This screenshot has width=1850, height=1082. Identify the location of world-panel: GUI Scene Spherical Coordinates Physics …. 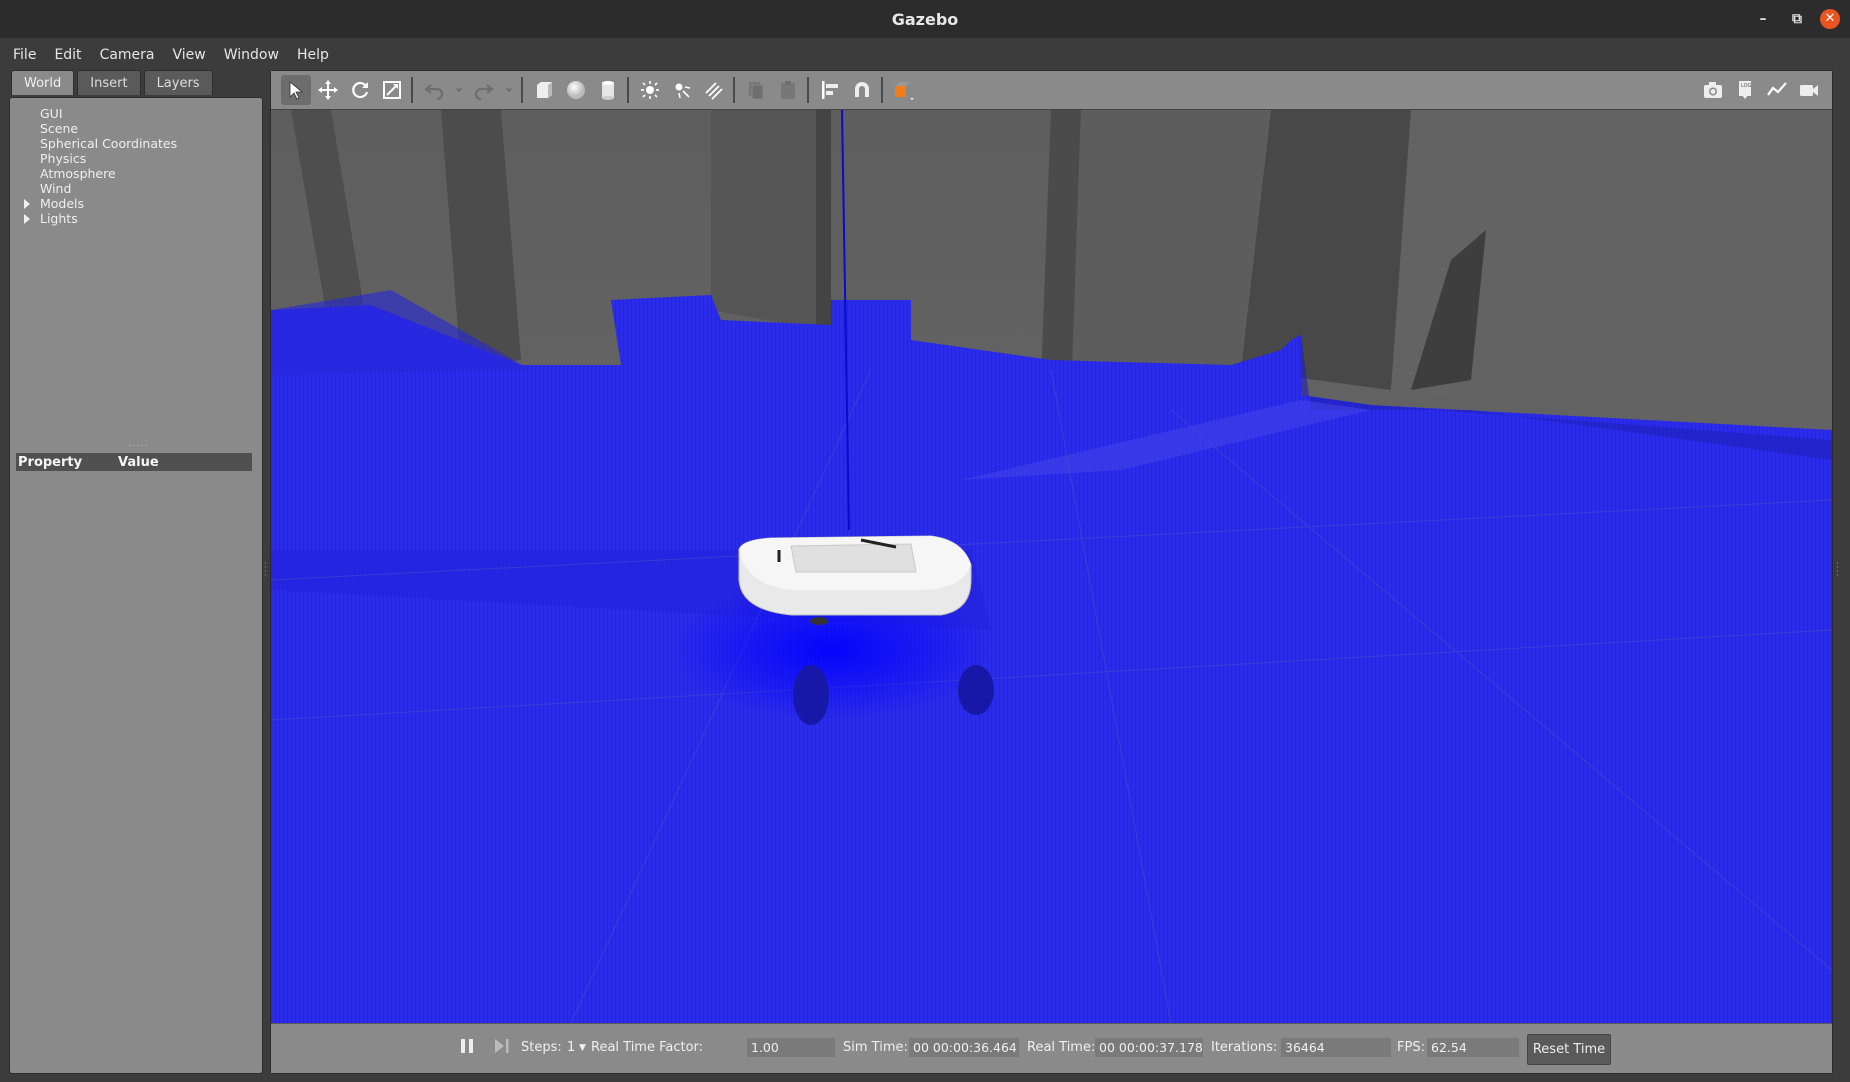
(136, 585).